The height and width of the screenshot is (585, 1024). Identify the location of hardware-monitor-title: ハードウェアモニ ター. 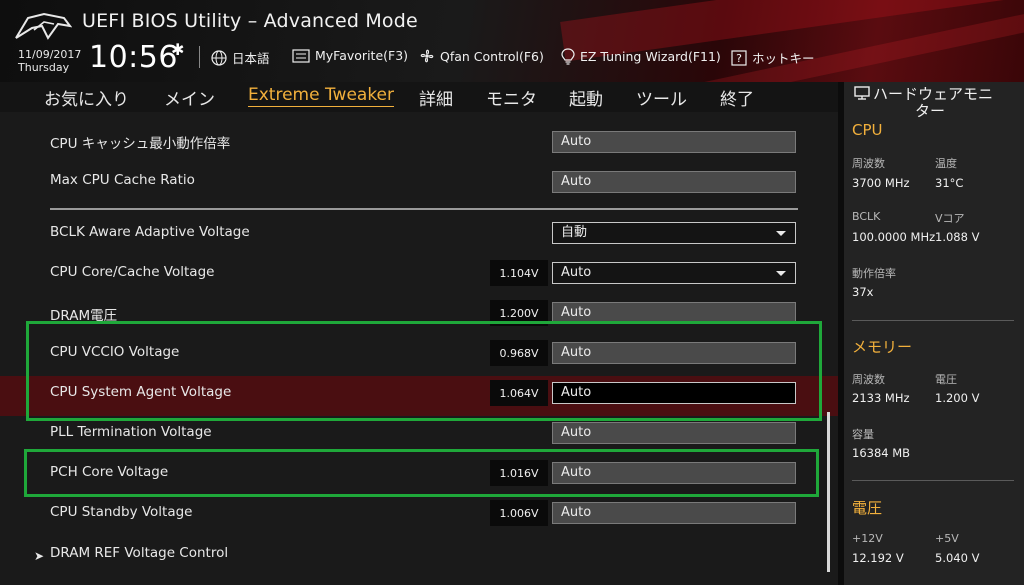
(939, 103).